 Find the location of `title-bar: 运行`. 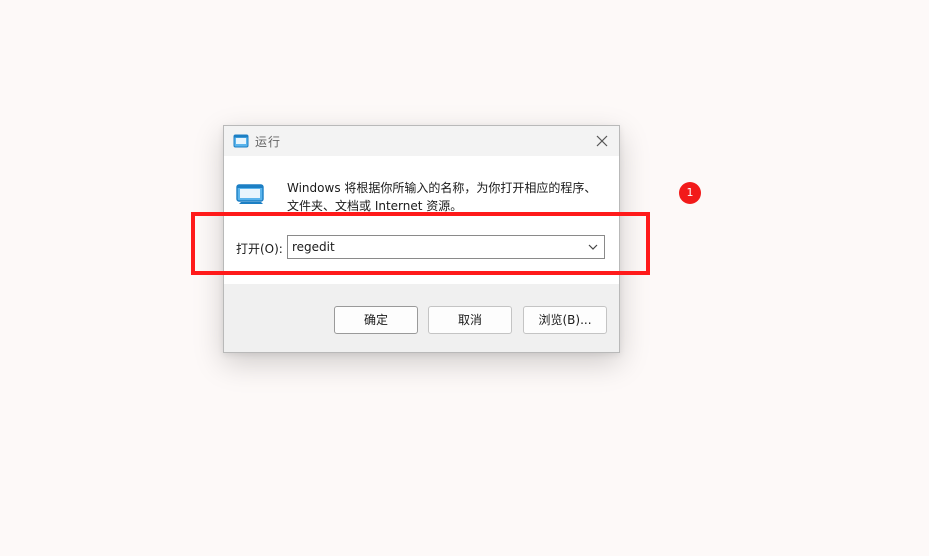

title-bar: 运行 is located at coordinates (421, 141).